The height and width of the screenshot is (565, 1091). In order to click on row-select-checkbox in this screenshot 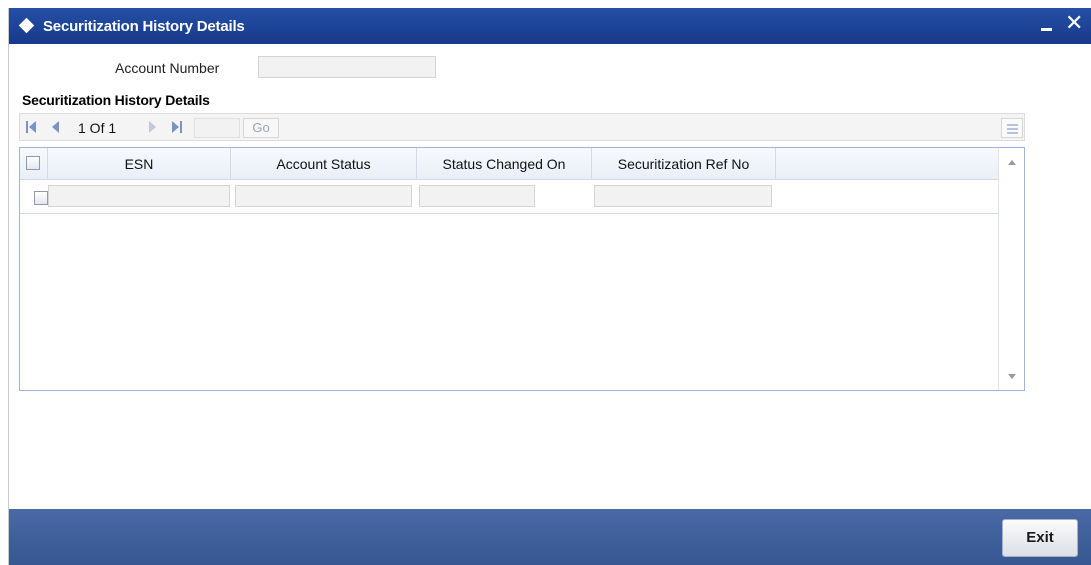, I will do `click(41, 198)`.